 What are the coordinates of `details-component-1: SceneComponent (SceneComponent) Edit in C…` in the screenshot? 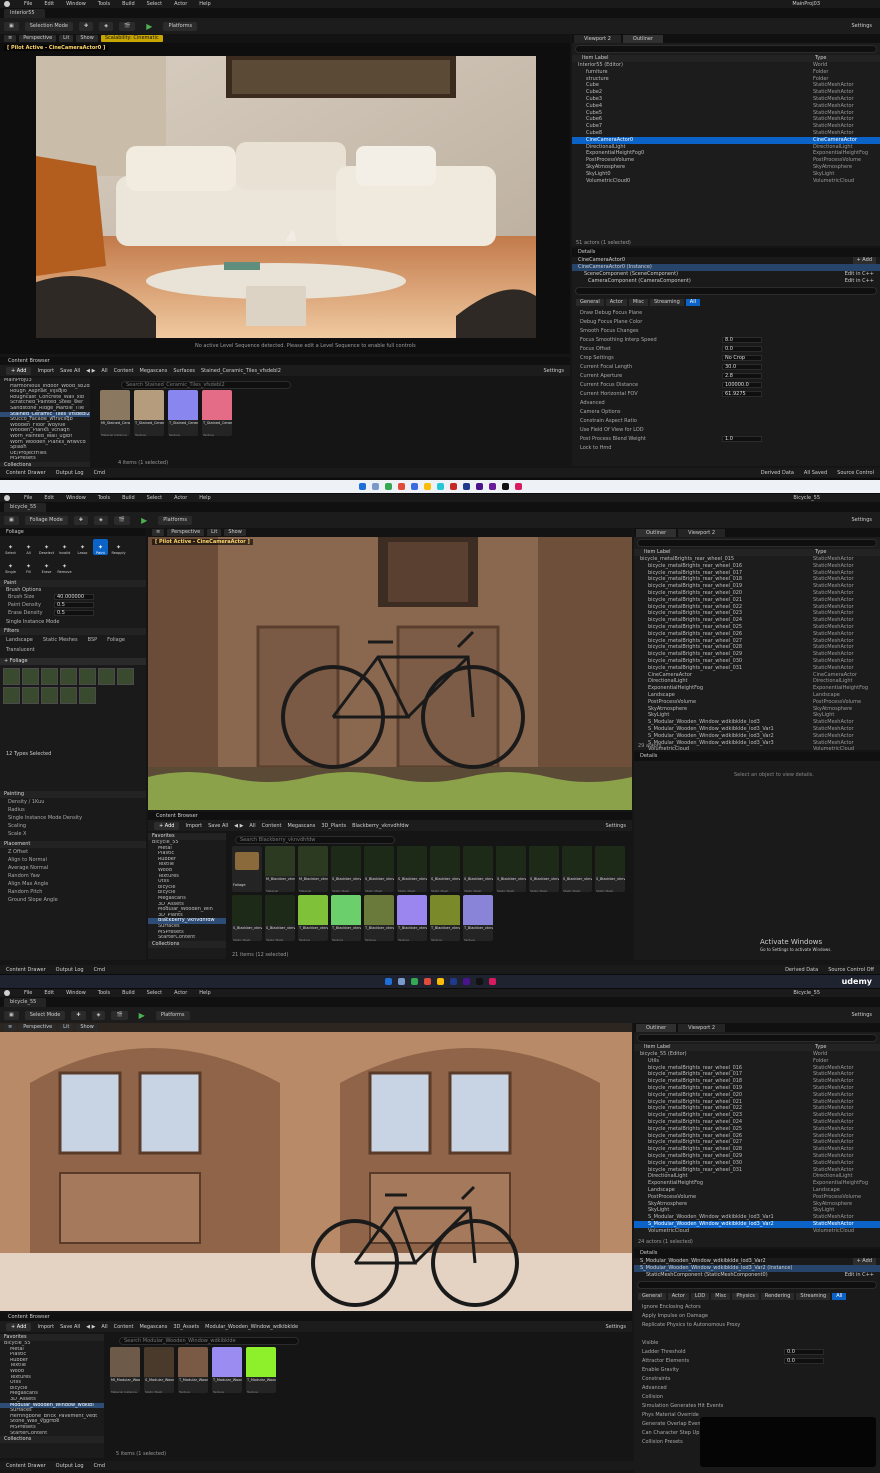 It's located at (726, 274).